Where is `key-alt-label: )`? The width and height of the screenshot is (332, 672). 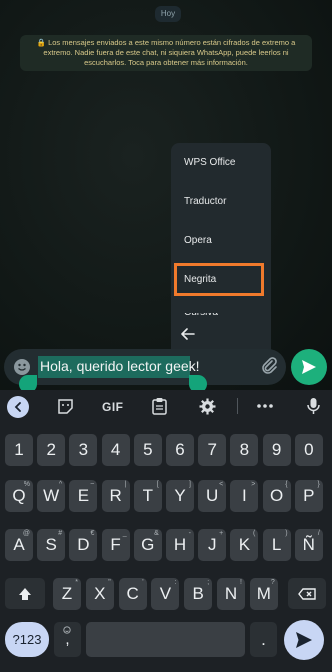
key-alt-label: ) is located at coordinates (286, 533).